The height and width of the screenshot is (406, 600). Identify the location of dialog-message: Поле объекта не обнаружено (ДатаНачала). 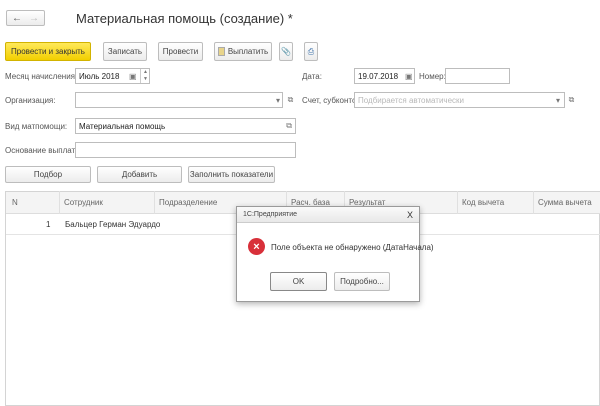
(352, 247).